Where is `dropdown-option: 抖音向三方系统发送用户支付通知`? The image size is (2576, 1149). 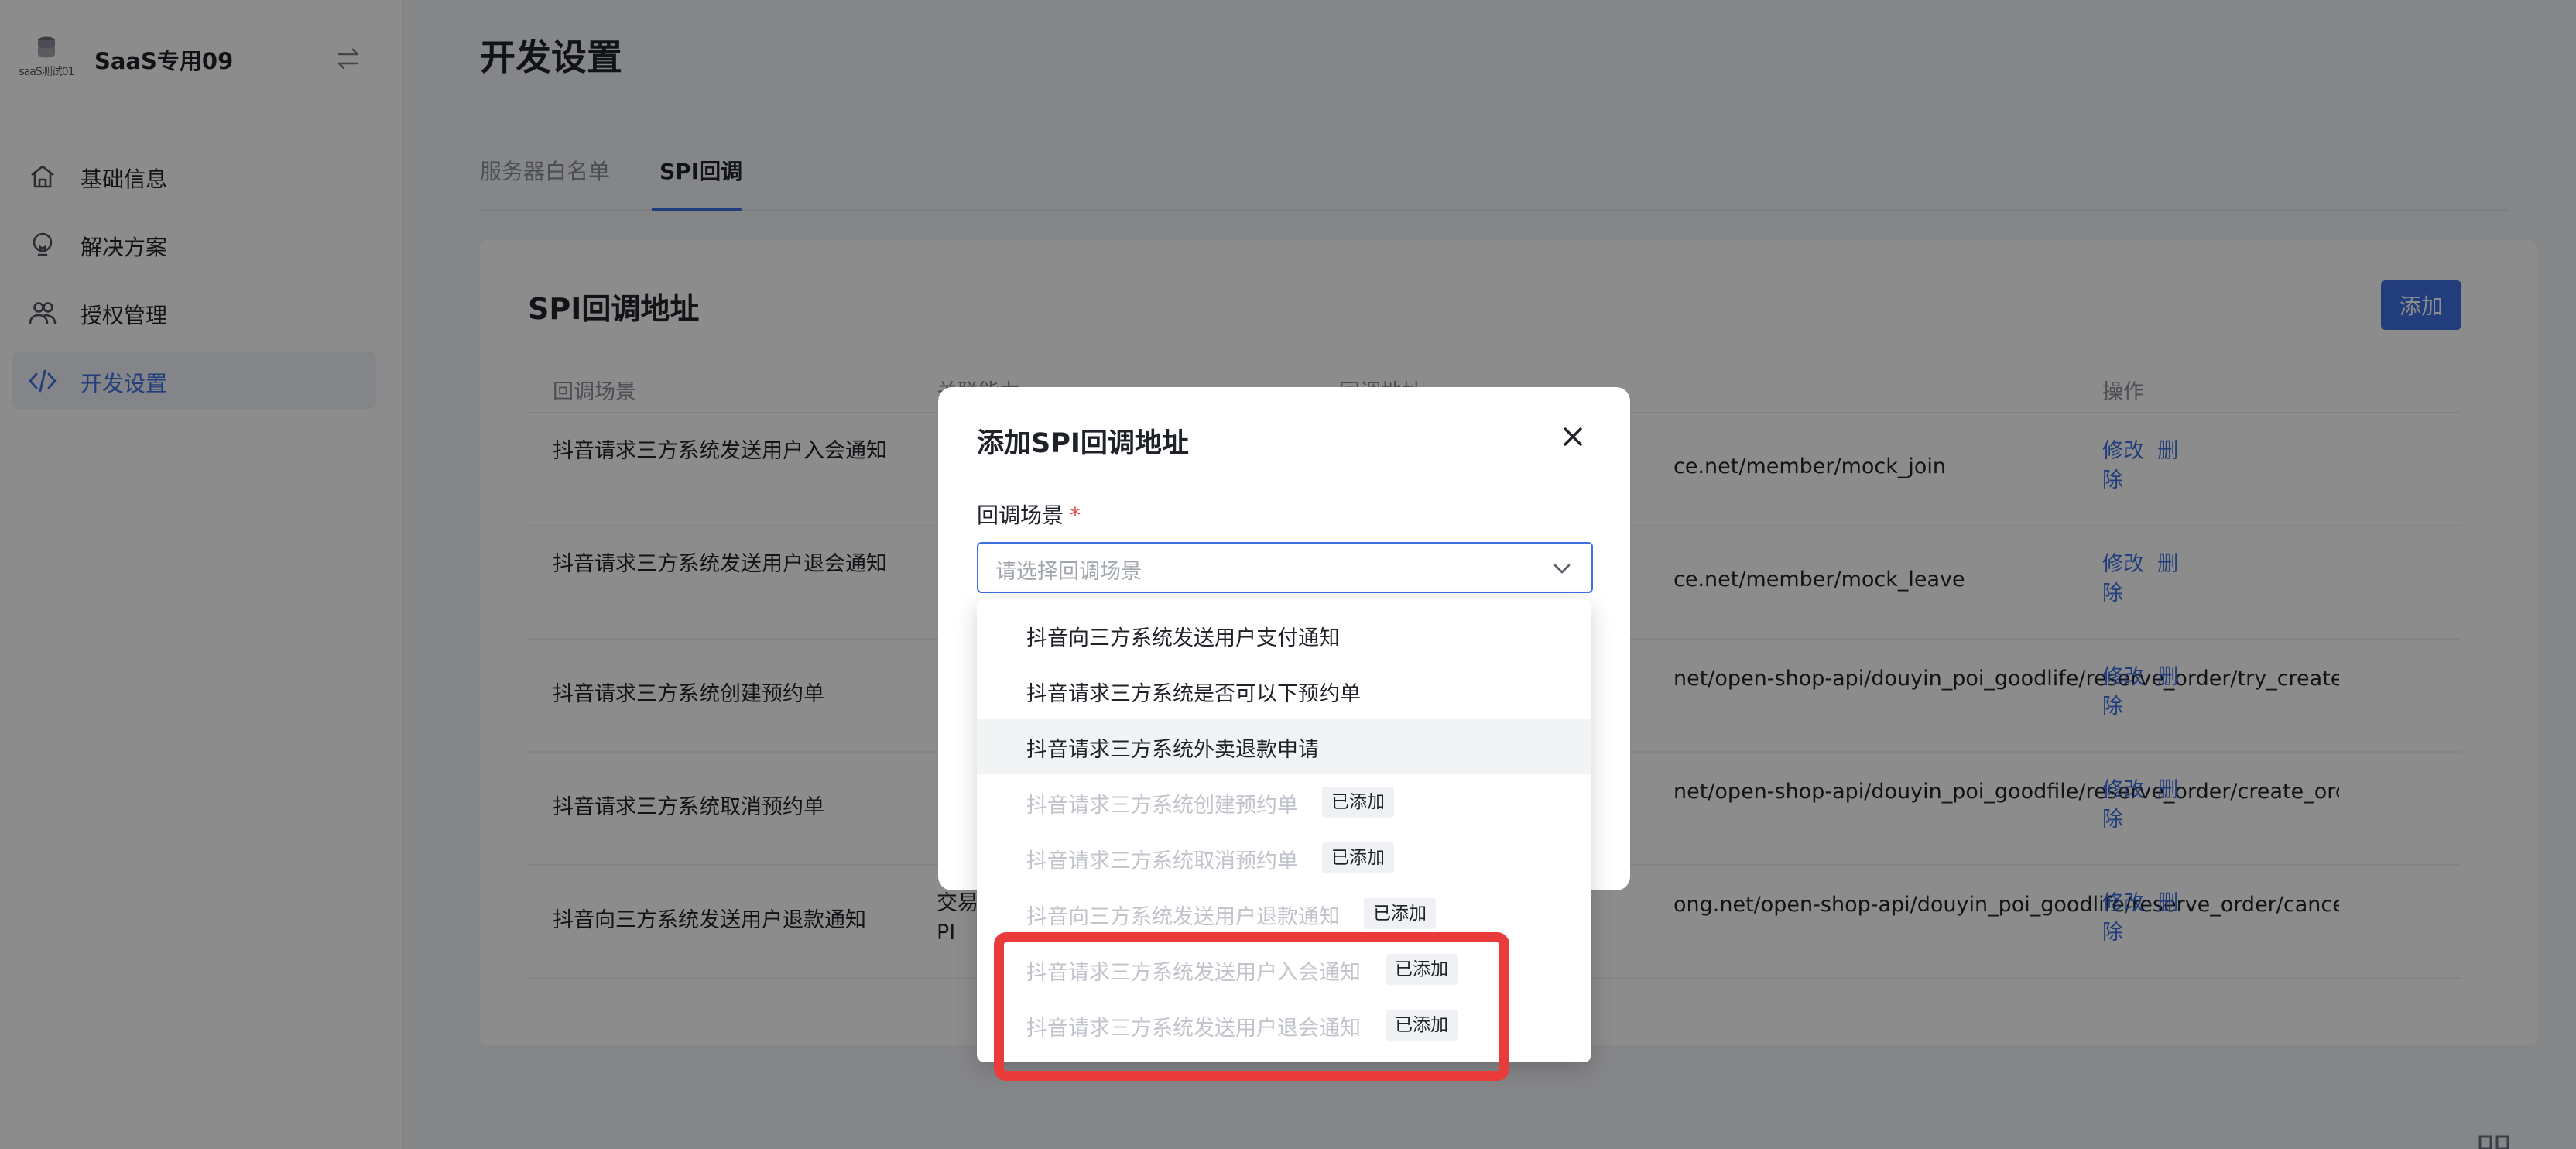
dropdown-option: 抖音向三方系统发送用户支付通知 is located at coordinates (1284, 635).